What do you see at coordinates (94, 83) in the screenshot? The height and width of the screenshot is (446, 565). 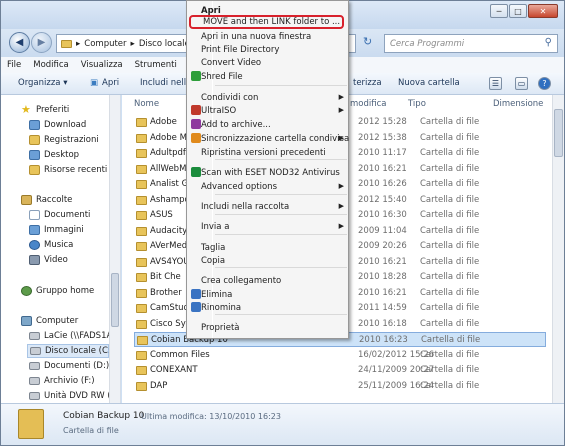 I see `open-icon: ▣` at bounding box center [94, 83].